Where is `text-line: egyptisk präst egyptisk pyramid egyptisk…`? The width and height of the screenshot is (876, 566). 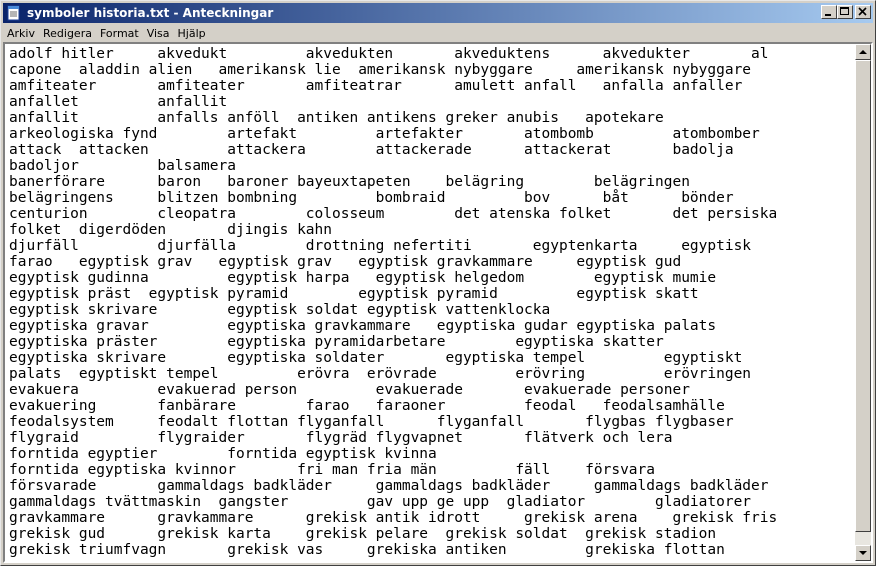
text-line: egyptisk präst egyptisk pyramid egyptisk… is located at coordinates (354, 294).